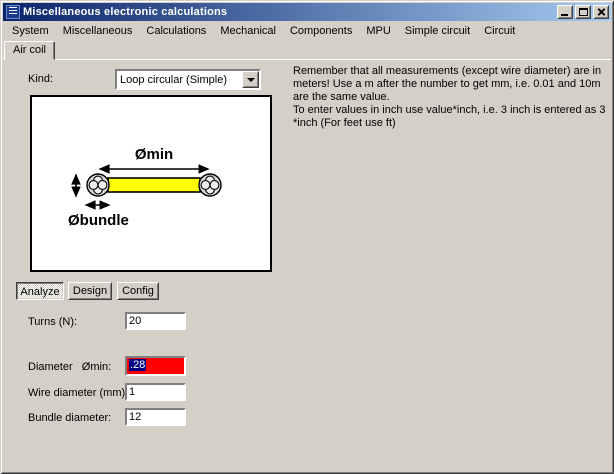  I want to click on minimize-button, so click(565, 12).